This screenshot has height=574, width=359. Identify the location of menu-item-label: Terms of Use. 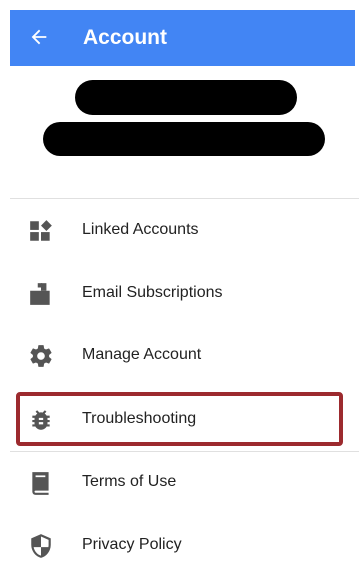
(129, 481).